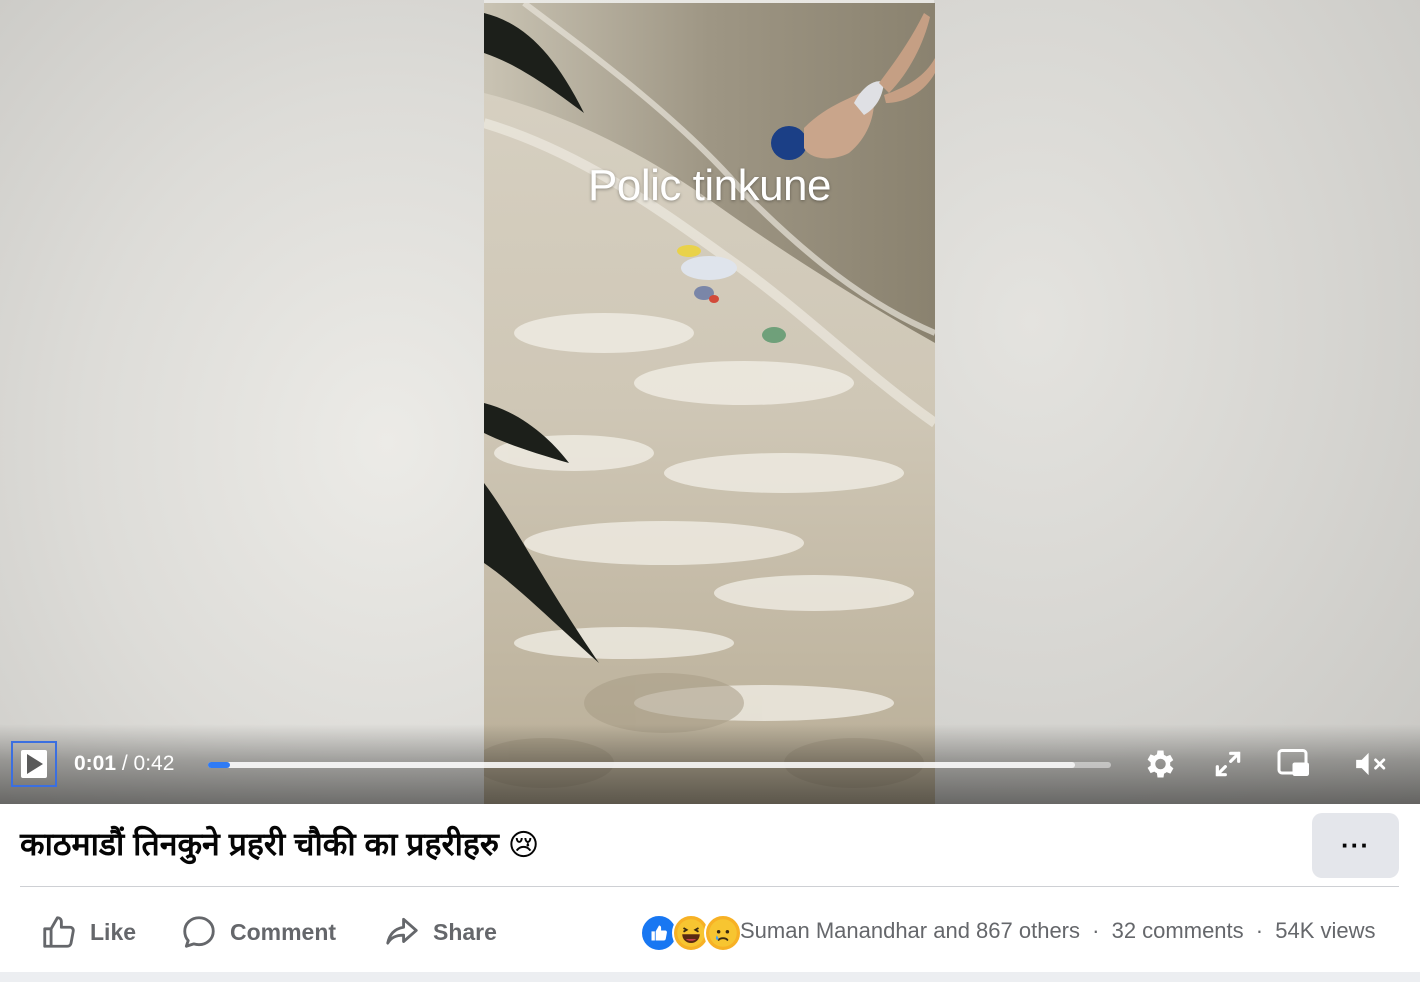  I want to click on reactors-link: Suman Manandhar and 867 others, so click(910, 930).